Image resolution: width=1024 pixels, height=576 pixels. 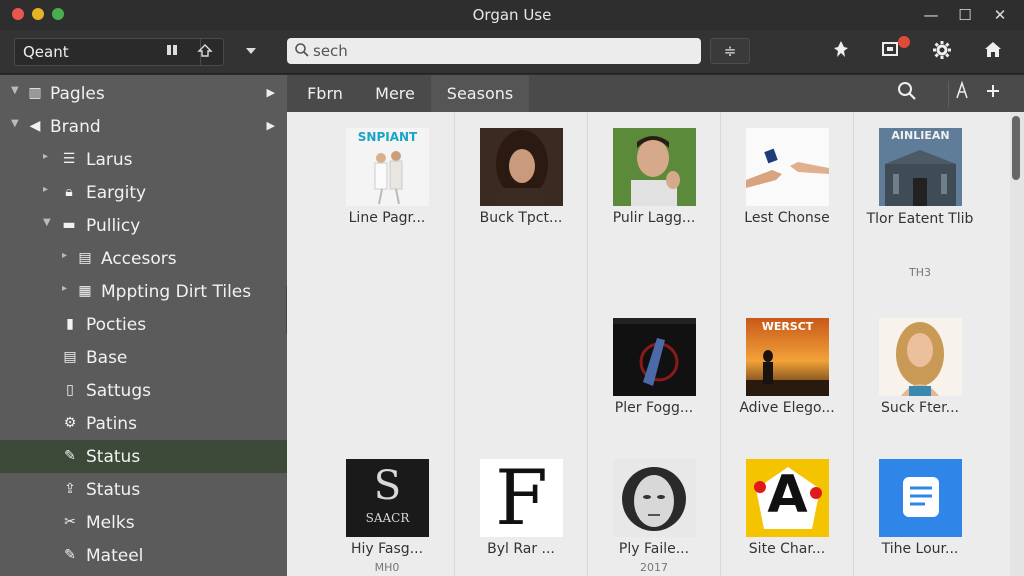 What do you see at coordinates (118, 391) in the screenshot?
I see `sidebar-item-label: Sattugs` at bounding box center [118, 391].